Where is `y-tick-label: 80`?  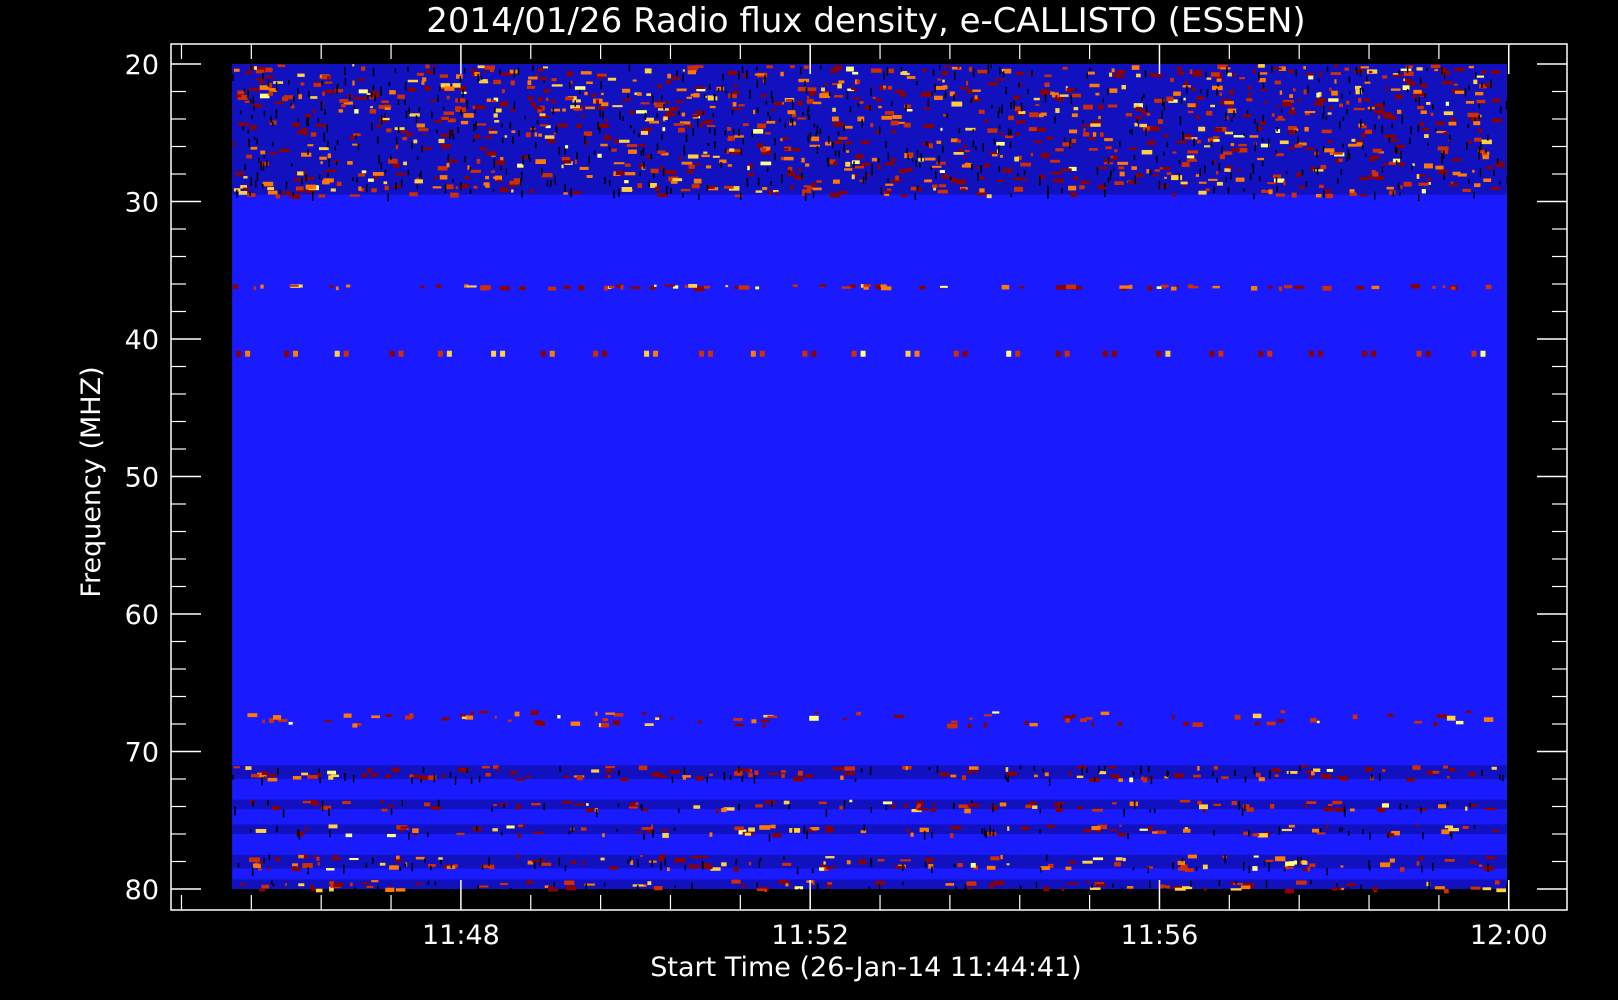 y-tick-label: 80 is located at coordinates (142, 890).